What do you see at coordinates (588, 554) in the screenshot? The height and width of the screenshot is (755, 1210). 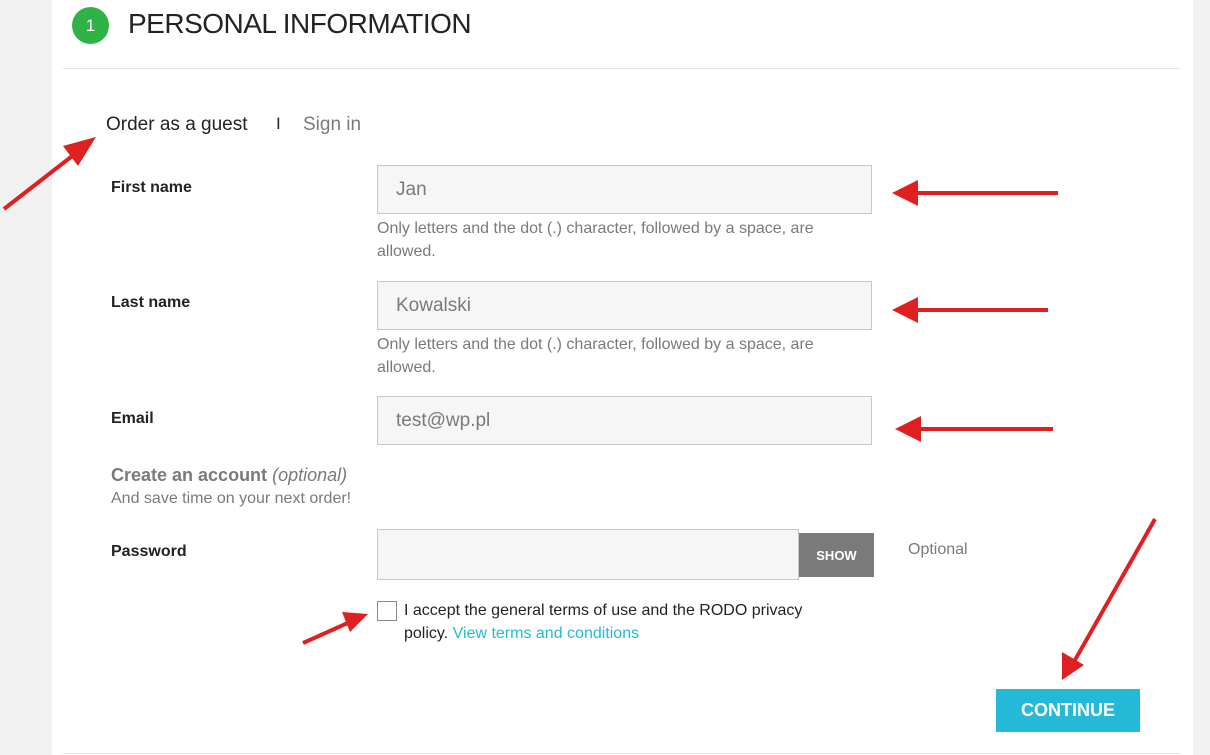 I see `password-field` at bounding box center [588, 554].